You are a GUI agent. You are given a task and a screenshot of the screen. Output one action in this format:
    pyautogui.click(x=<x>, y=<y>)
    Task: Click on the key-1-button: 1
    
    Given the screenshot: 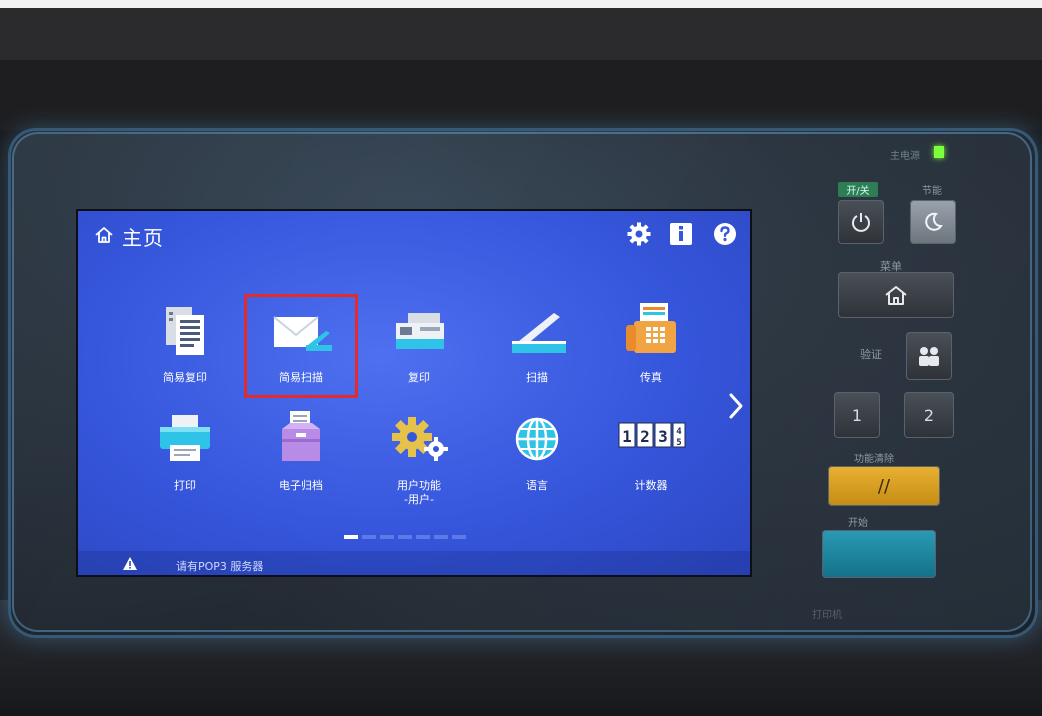 What is the action you would take?
    pyautogui.click(x=857, y=415)
    